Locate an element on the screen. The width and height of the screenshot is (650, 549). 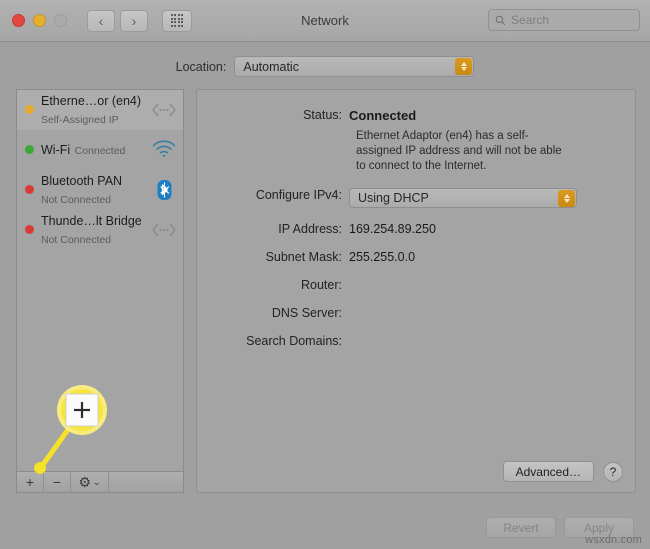
location-stepper-icon is located at coordinates (464, 66).